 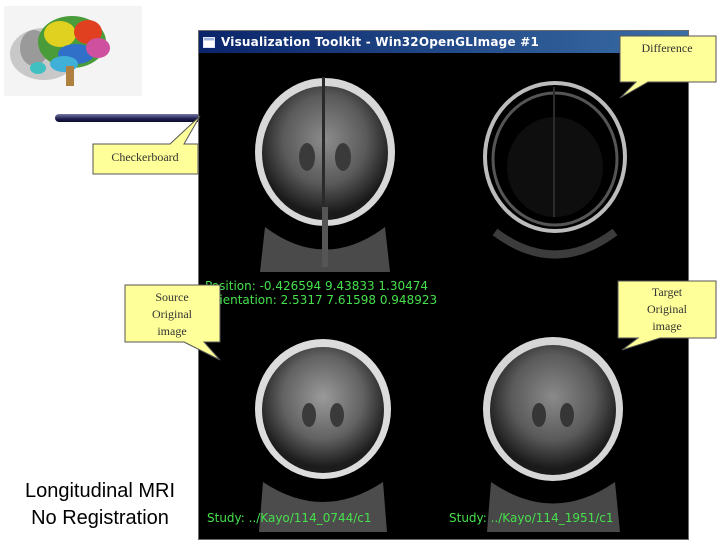 What do you see at coordinates (289, 518) in the screenshot?
I see `study-label-left: Study: ../Kayo/114_0744/c1` at bounding box center [289, 518].